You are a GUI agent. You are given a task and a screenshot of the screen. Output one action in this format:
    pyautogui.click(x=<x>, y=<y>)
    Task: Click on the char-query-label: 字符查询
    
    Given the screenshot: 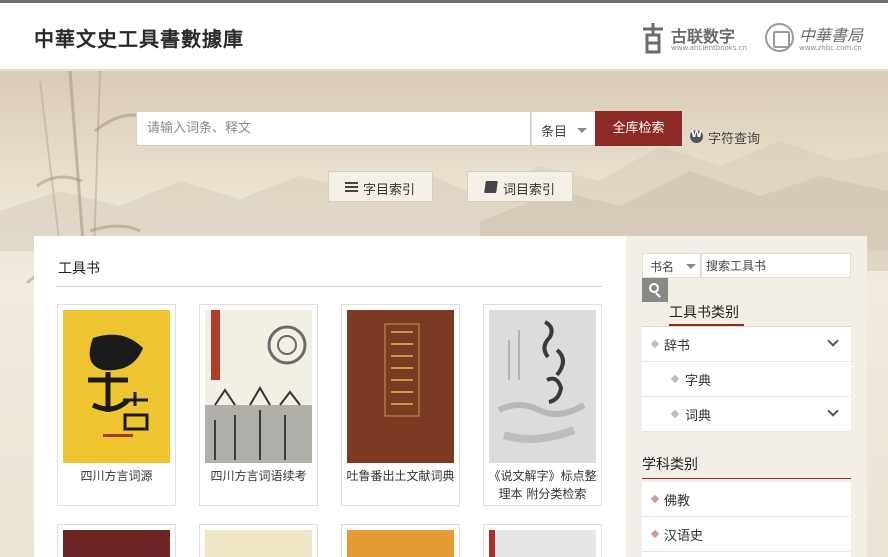 What is the action you would take?
    pyautogui.click(x=734, y=139)
    